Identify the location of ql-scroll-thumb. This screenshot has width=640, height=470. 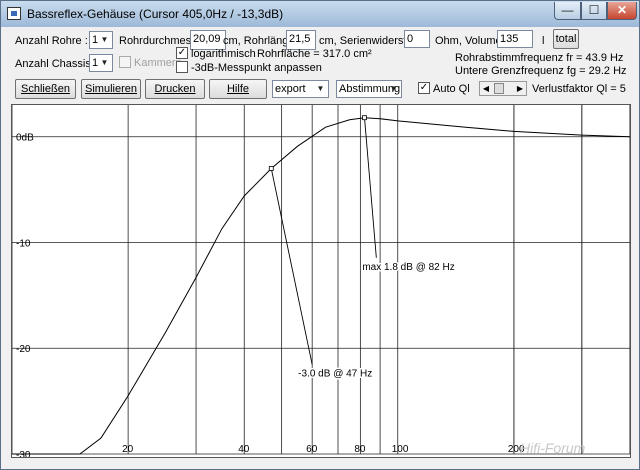
(499, 88).